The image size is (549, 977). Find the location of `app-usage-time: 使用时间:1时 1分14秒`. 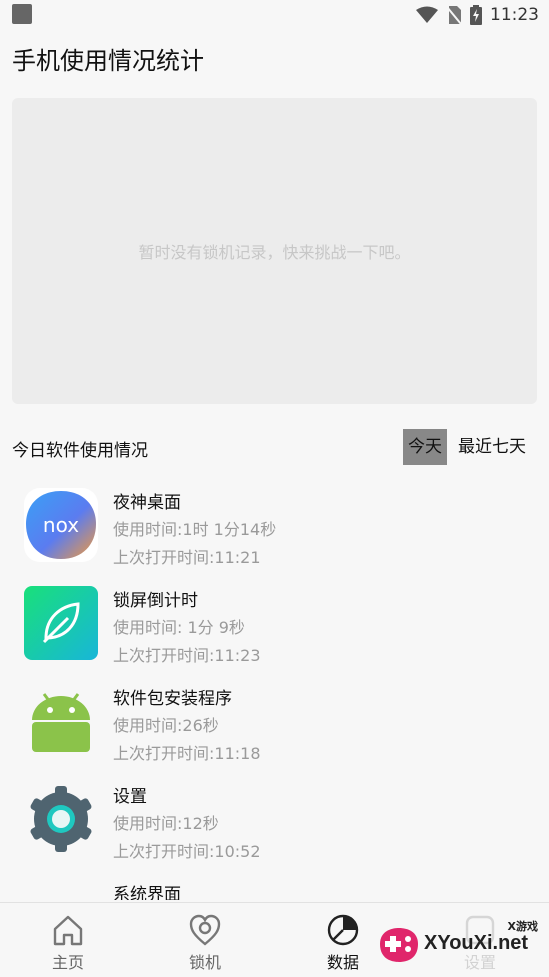

app-usage-time: 使用时间:1时 1分14秒 is located at coordinates (195, 529).